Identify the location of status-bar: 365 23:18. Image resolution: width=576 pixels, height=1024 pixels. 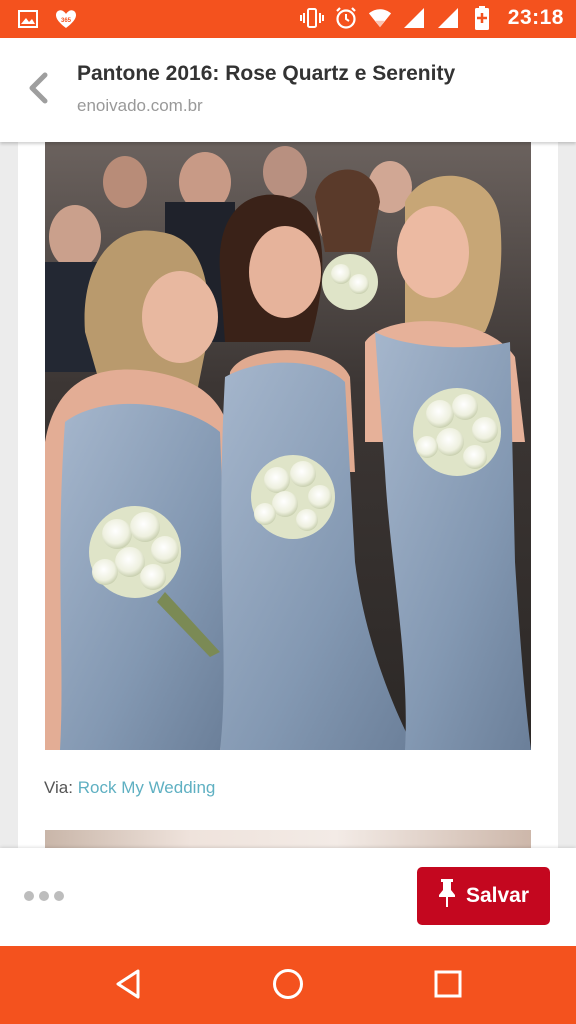
(288, 19).